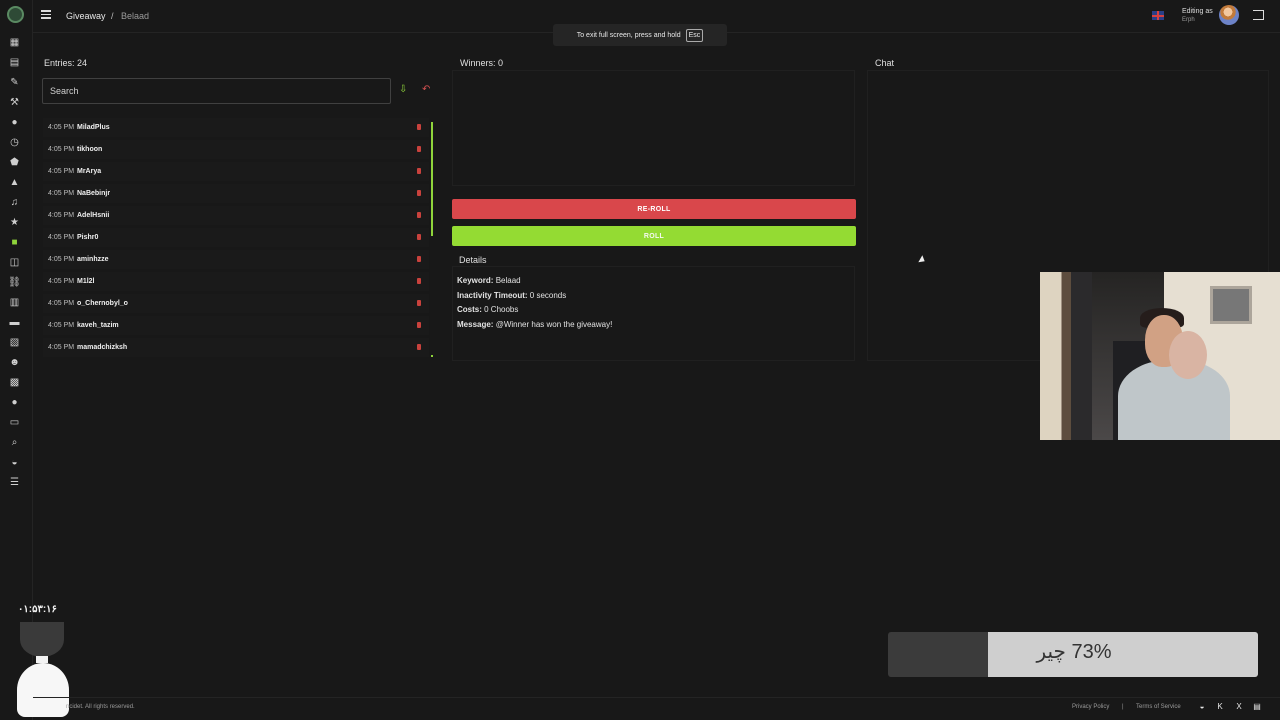  What do you see at coordinates (492, 295) in the screenshot?
I see `inactivity-label: Inactivity Timeout:` at bounding box center [492, 295].